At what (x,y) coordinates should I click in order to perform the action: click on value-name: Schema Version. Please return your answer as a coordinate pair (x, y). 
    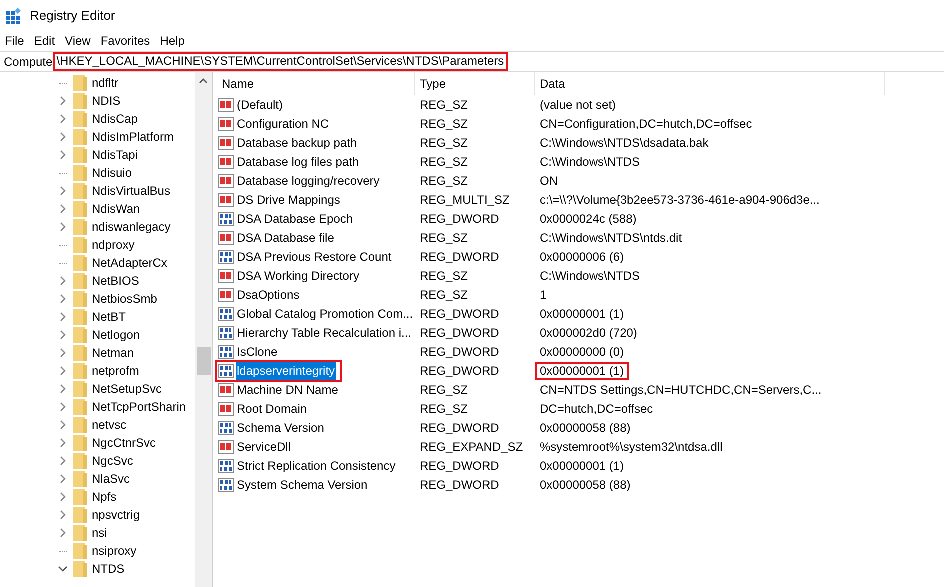
    Looking at the image, I should click on (281, 427).